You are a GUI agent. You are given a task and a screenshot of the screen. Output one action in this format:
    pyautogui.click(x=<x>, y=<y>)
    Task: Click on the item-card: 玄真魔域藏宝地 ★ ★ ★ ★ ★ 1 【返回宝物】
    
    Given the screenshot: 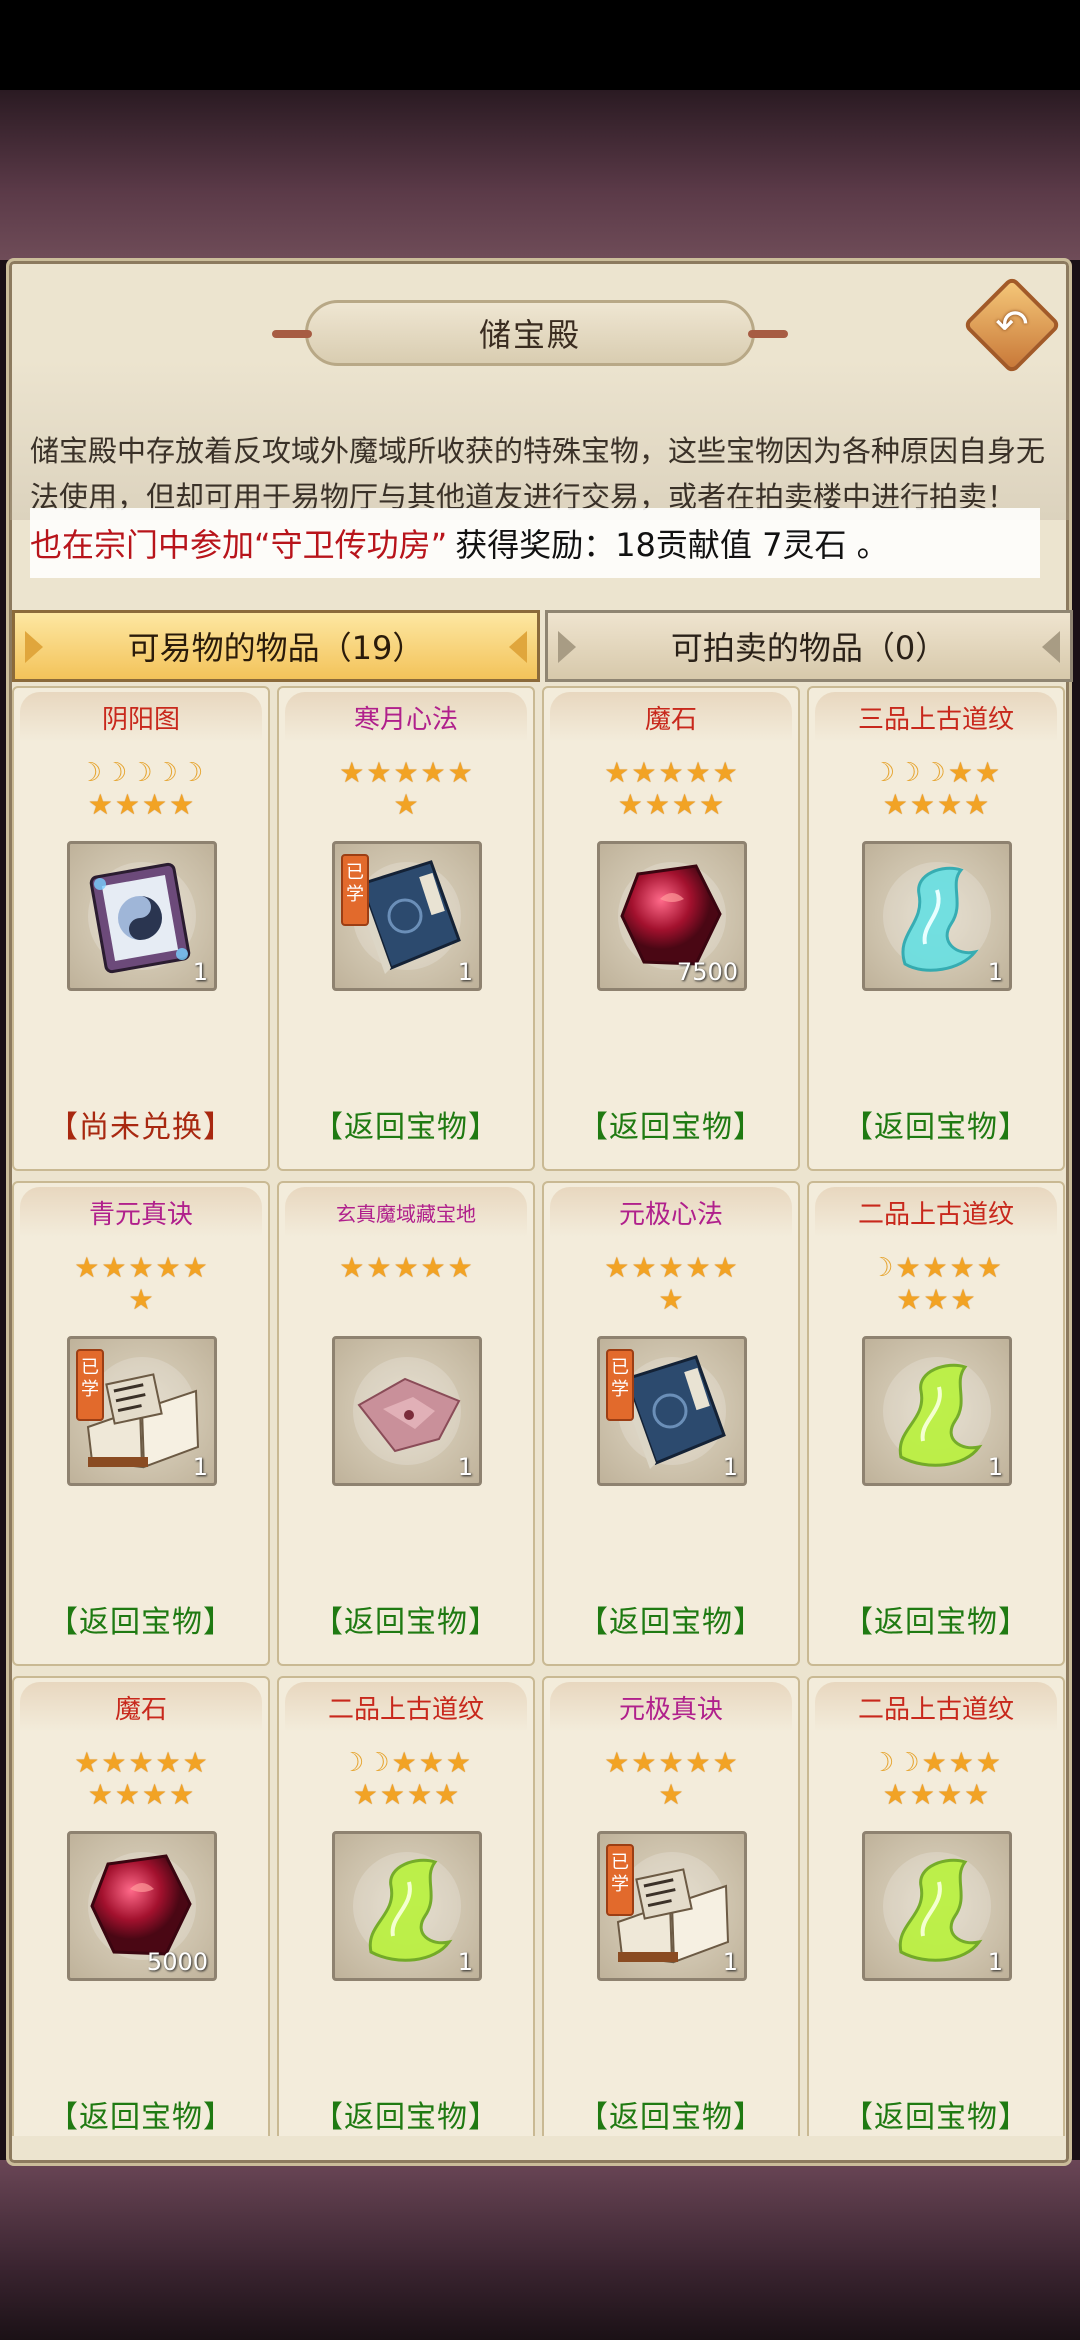 What is the action you would take?
    pyautogui.click(x=406, y=1423)
    